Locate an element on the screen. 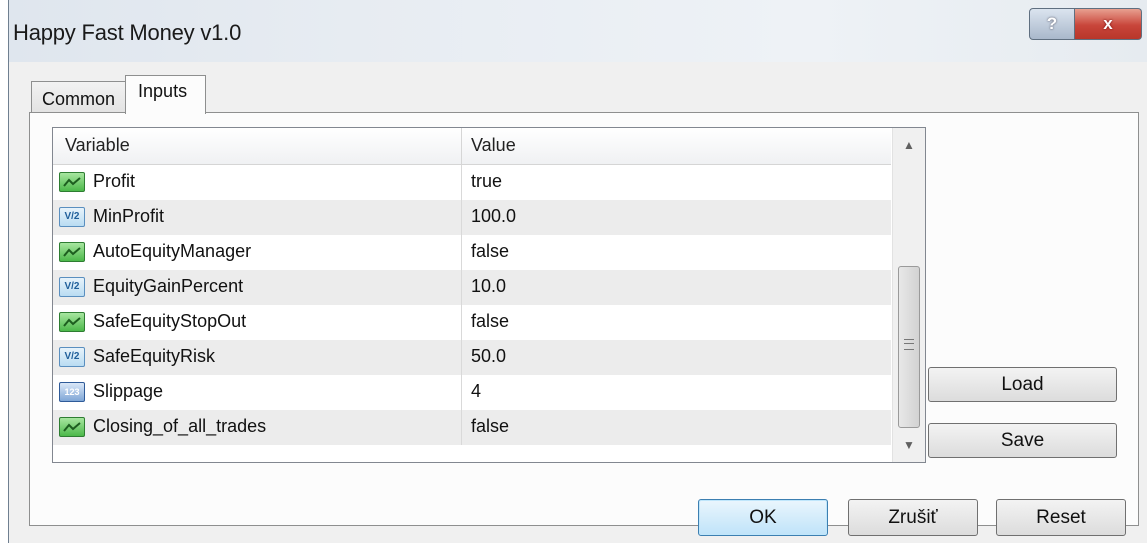 This screenshot has height=543, width=1147. title-buttons: ? x is located at coordinates (1085, 24).